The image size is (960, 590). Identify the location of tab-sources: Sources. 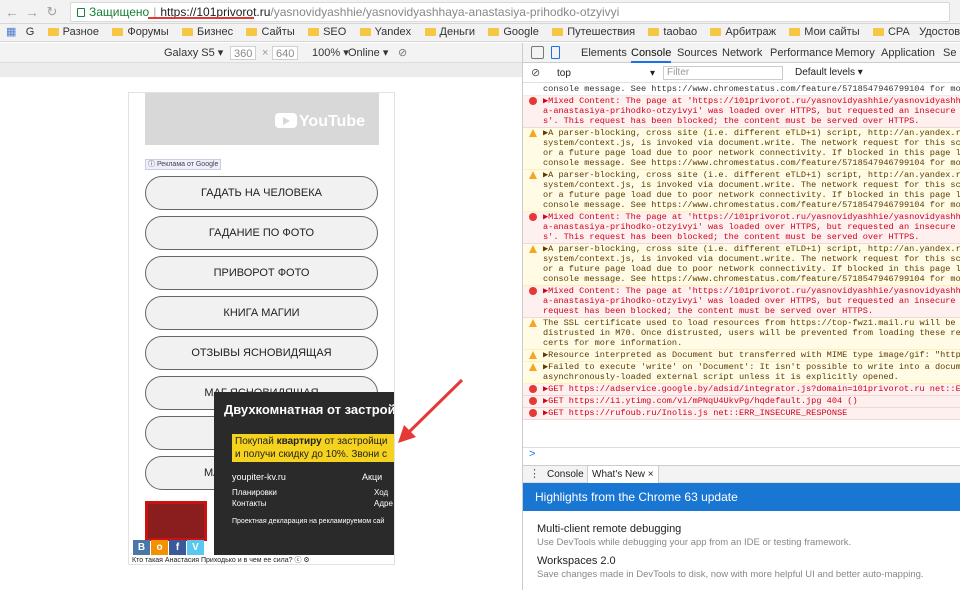
(697, 53).